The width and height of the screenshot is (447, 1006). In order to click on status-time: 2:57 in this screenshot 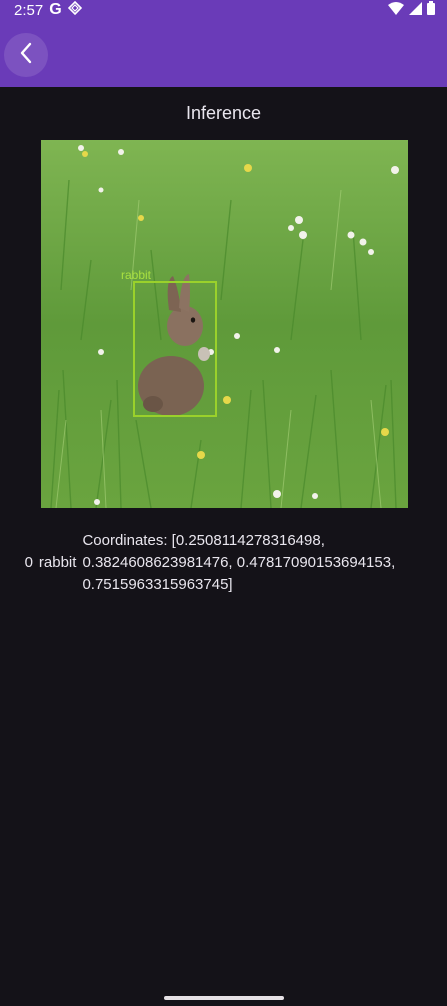, I will do `click(29, 10)`.